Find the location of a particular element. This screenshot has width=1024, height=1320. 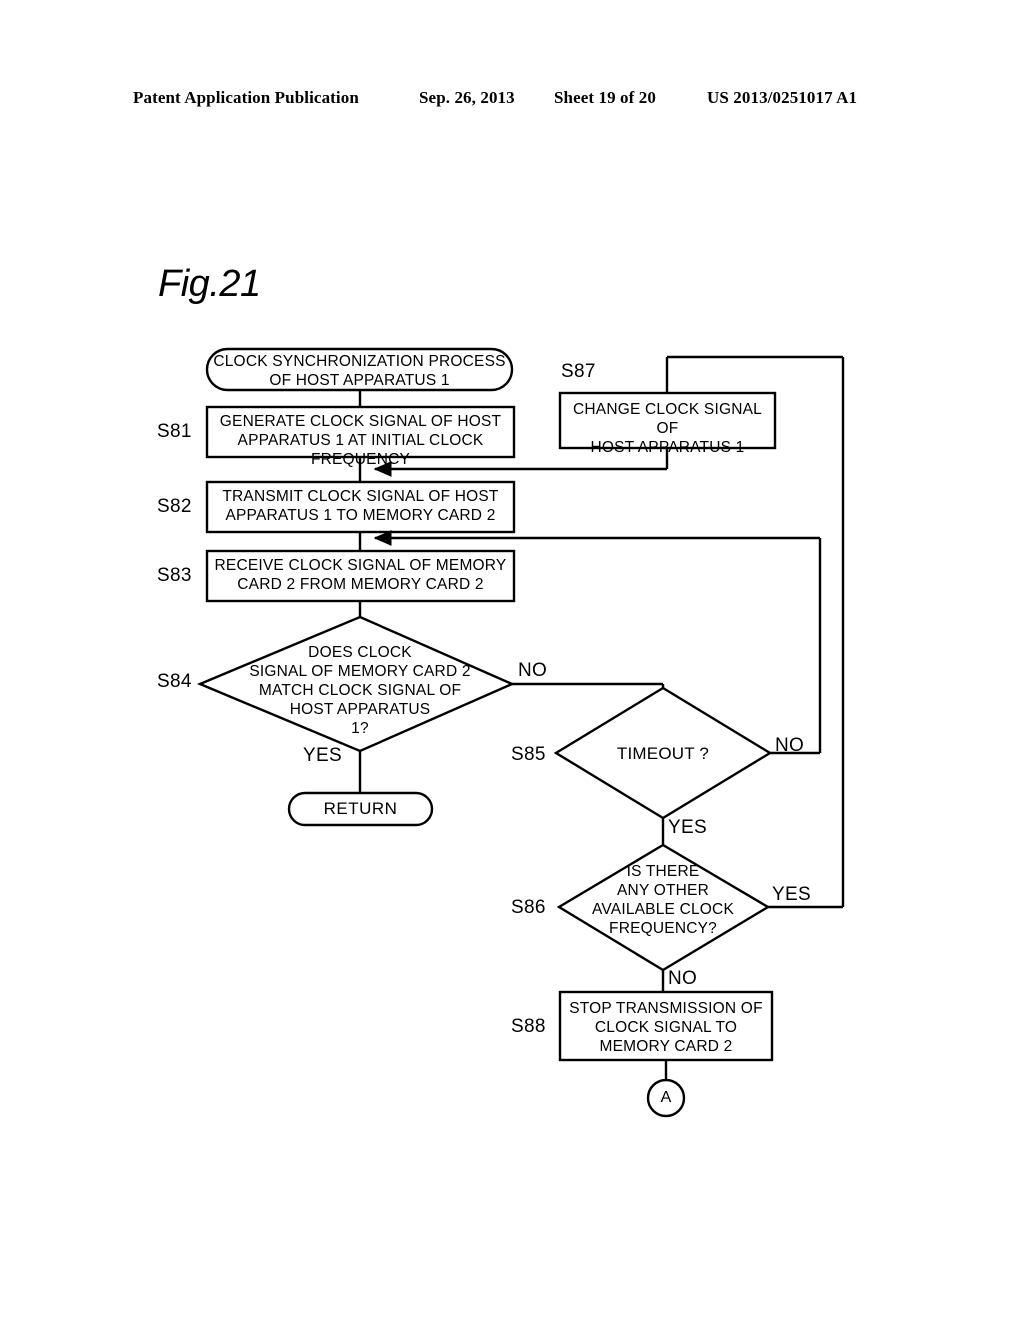

s88-box-shape is located at coordinates (666, 1026).